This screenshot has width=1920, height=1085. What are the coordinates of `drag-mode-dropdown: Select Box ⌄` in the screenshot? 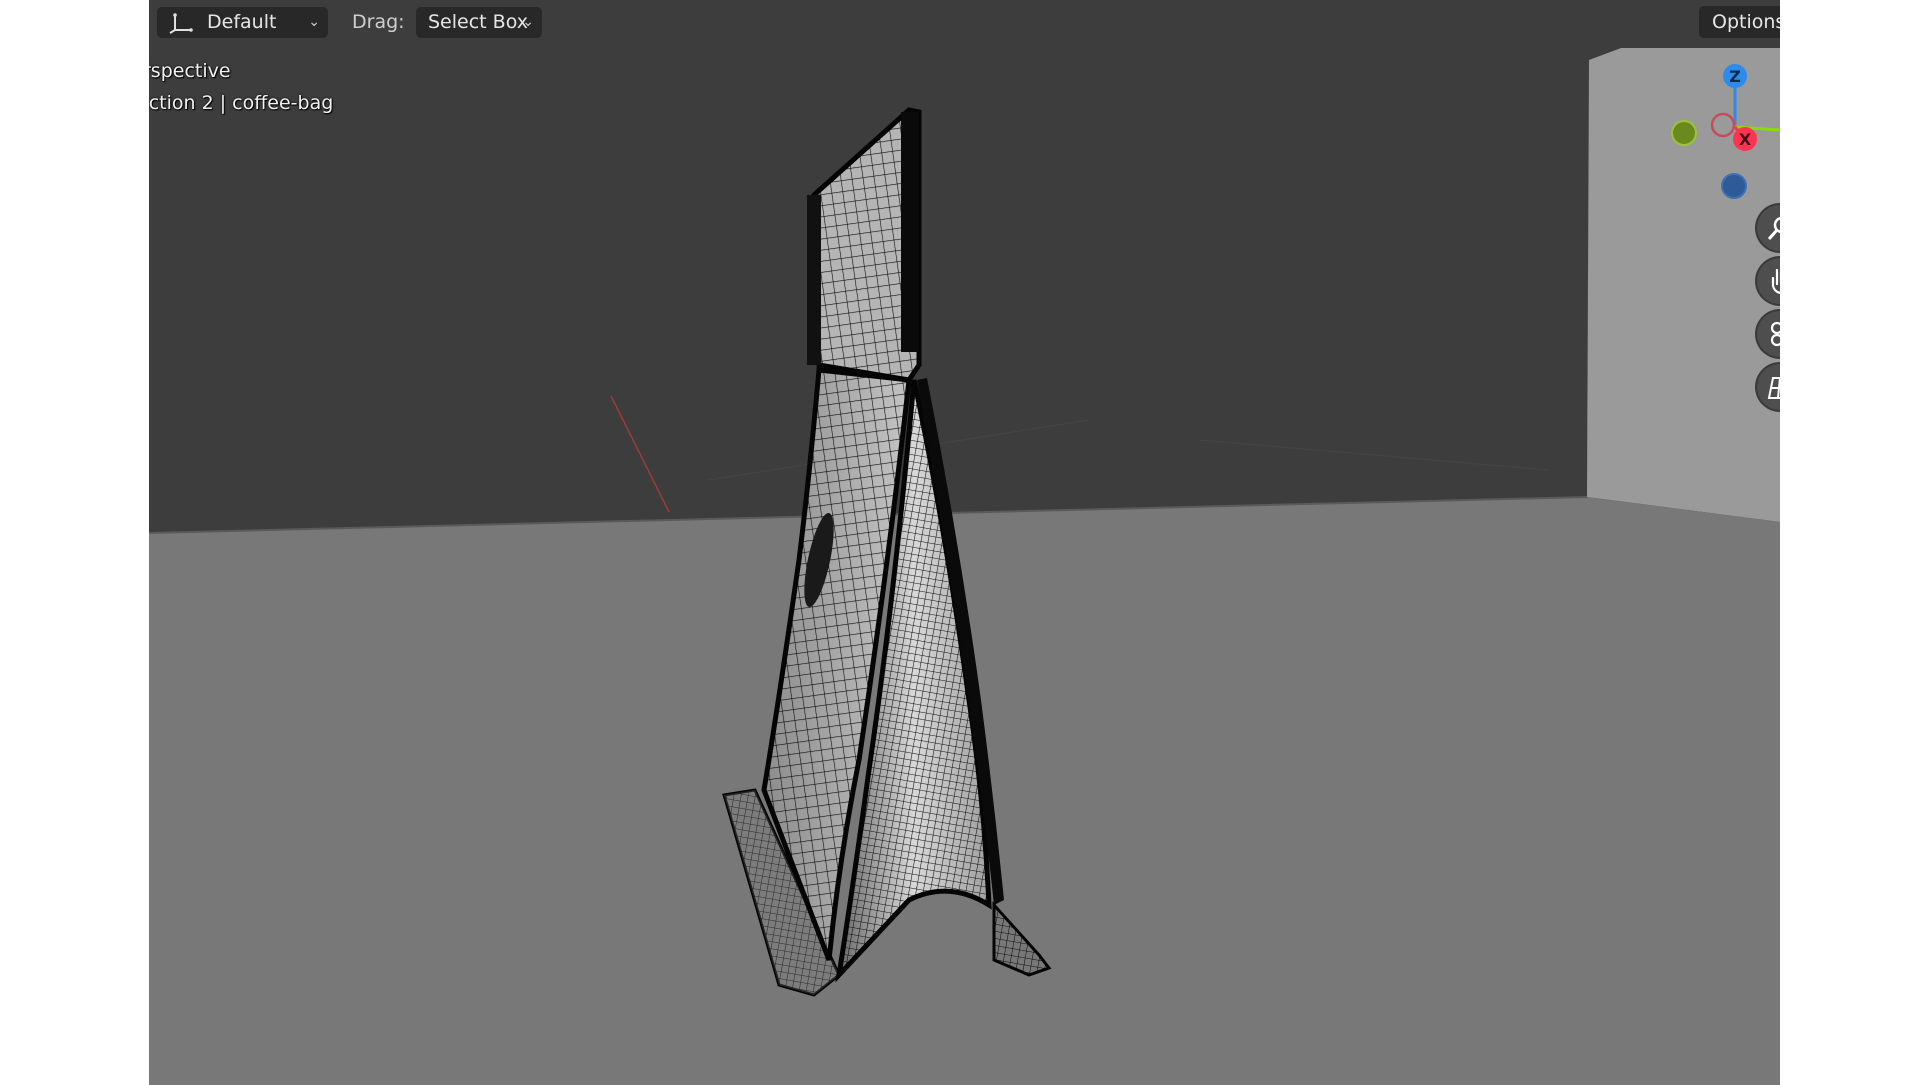 It's located at (479, 22).